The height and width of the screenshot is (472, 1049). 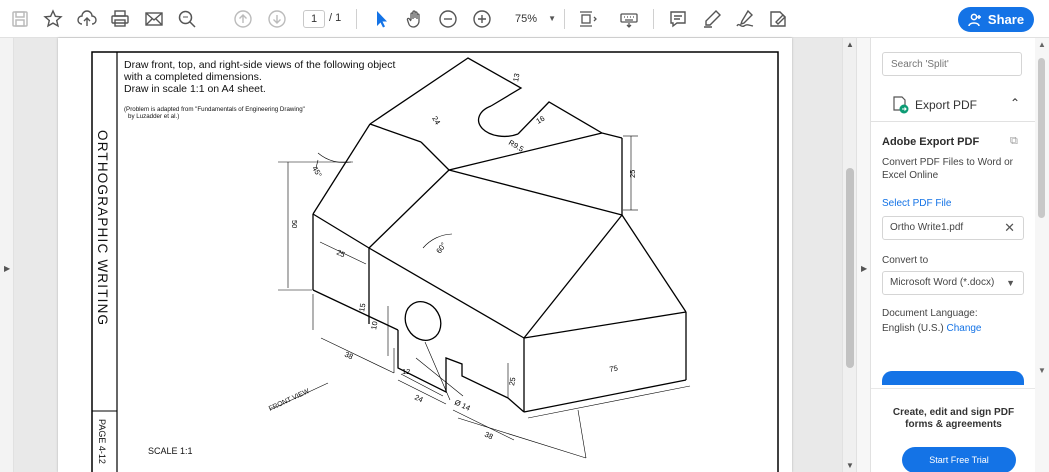 I want to click on dim-75: 75, so click(x=614, y=368).